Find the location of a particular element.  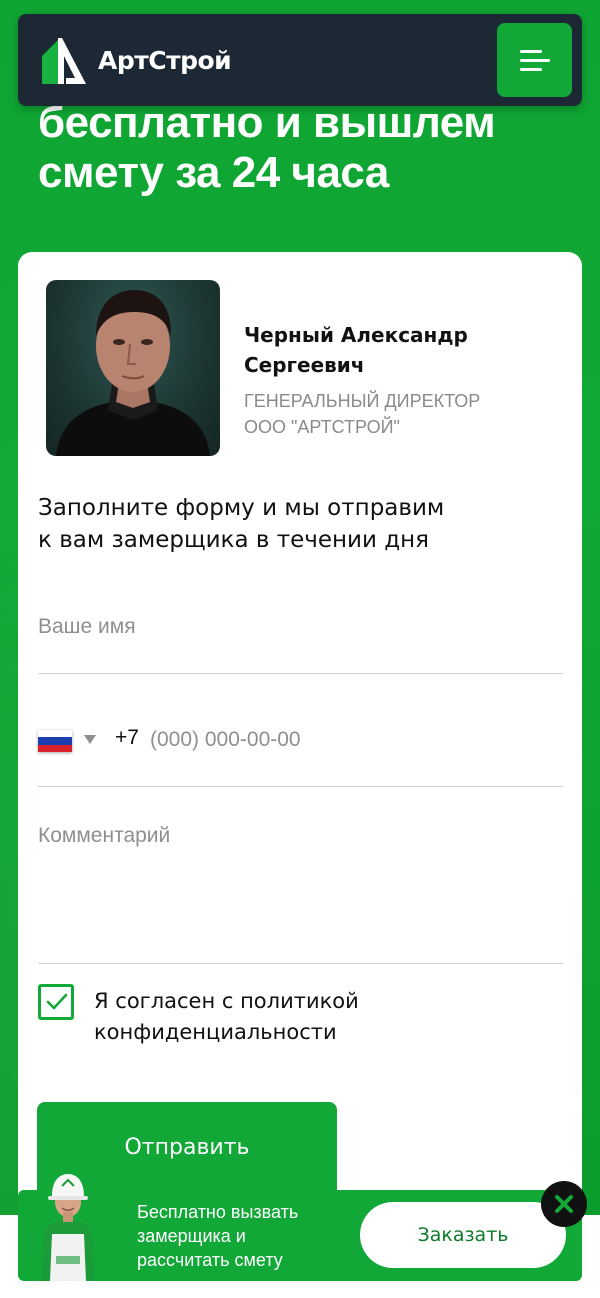

phone-input is located at coordinates (350, 740).